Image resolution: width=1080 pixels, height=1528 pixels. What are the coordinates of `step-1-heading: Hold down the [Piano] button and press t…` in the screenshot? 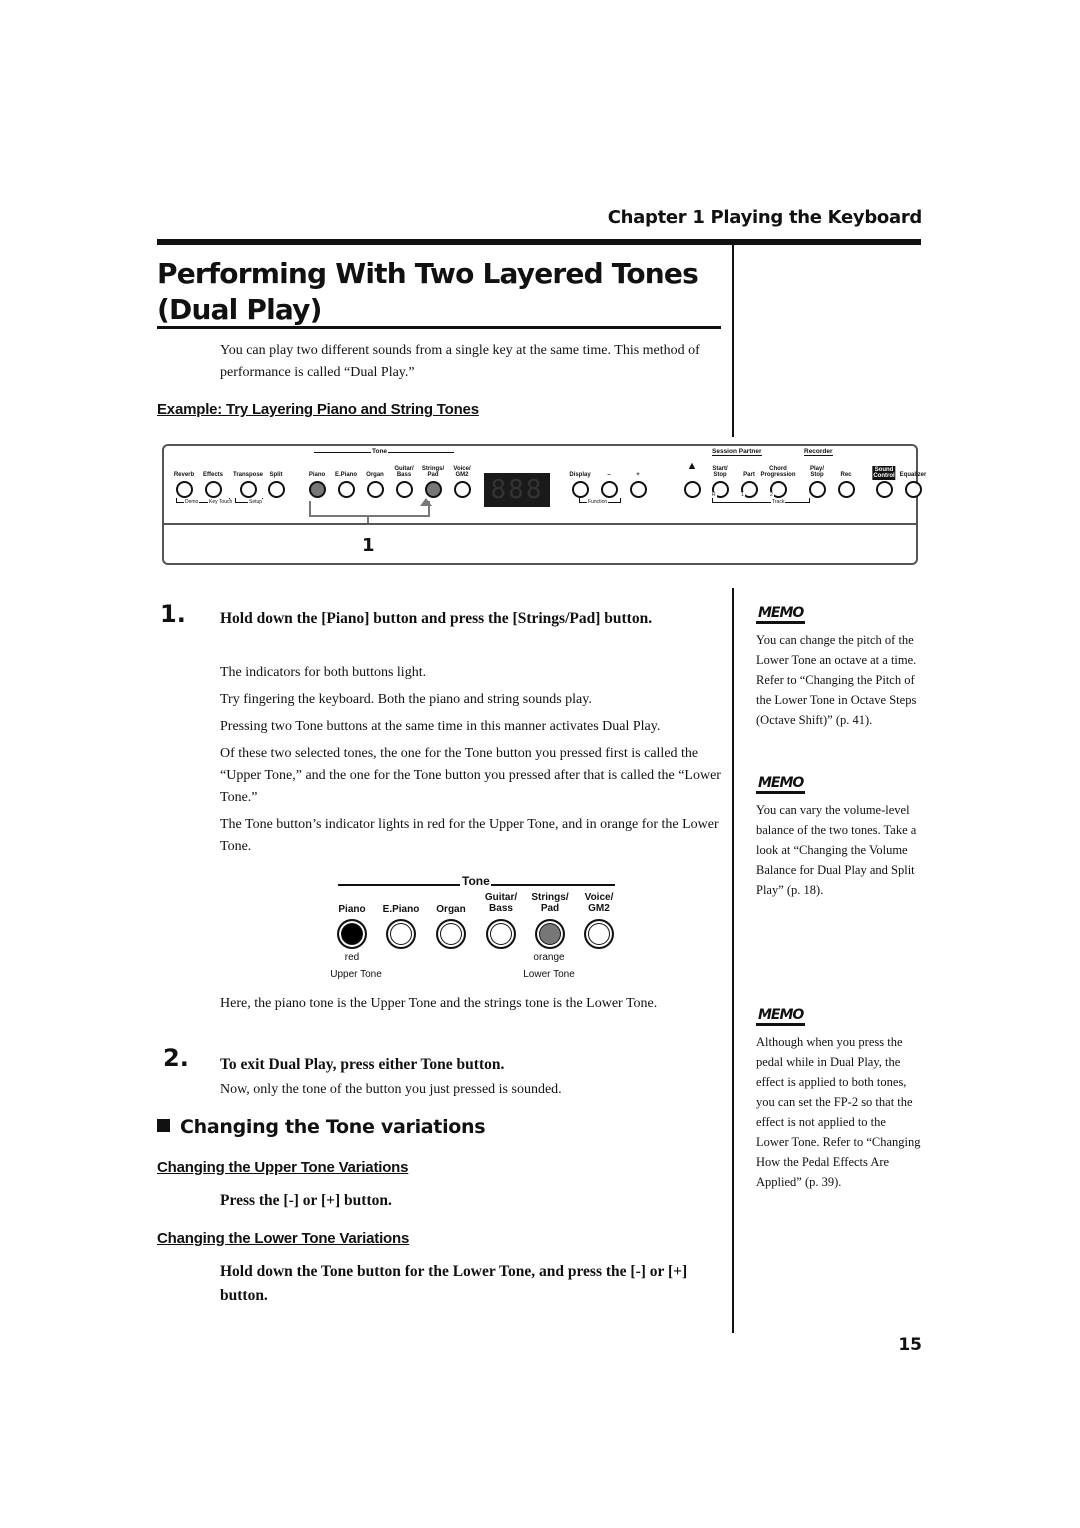 It's located at (436, 618).